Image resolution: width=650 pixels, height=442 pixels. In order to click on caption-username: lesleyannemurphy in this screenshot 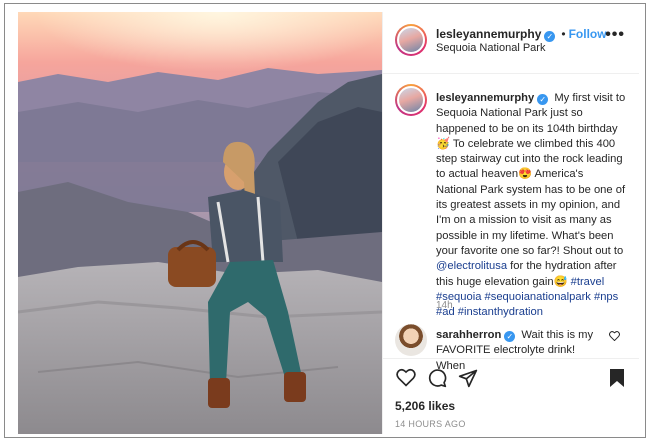, I will do `click(485, 98)`.